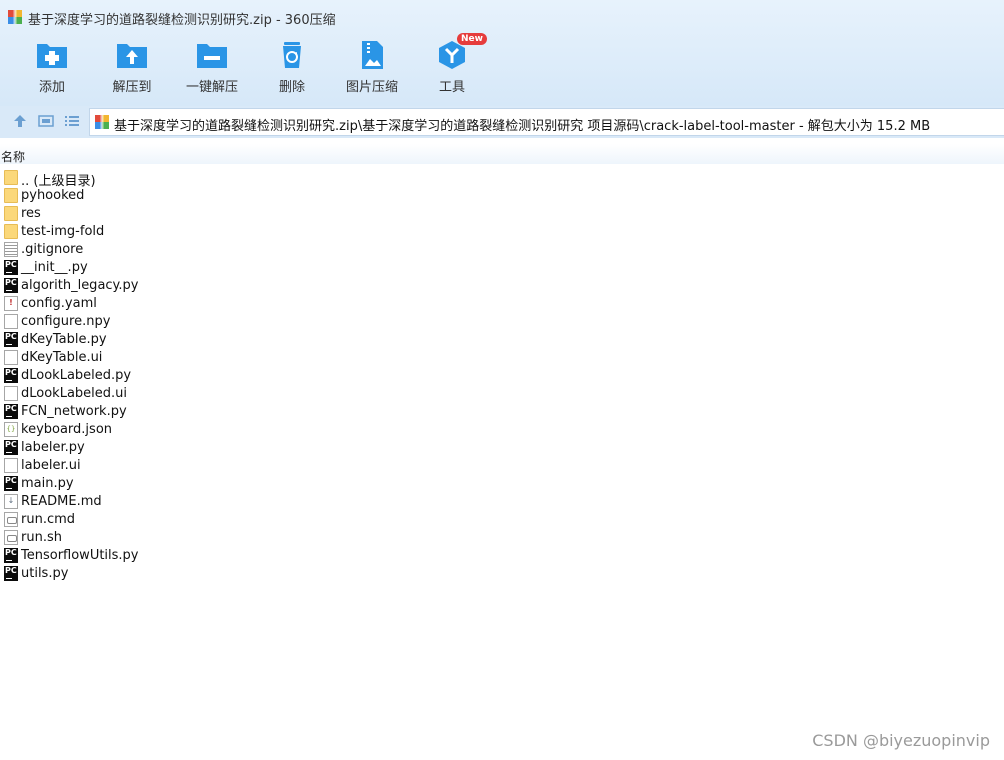 The height and width of the screenshot is (760, 1004). Describe the element at coordinates (472, 39) in the screenshot. I see `new-badge: New` at that location.